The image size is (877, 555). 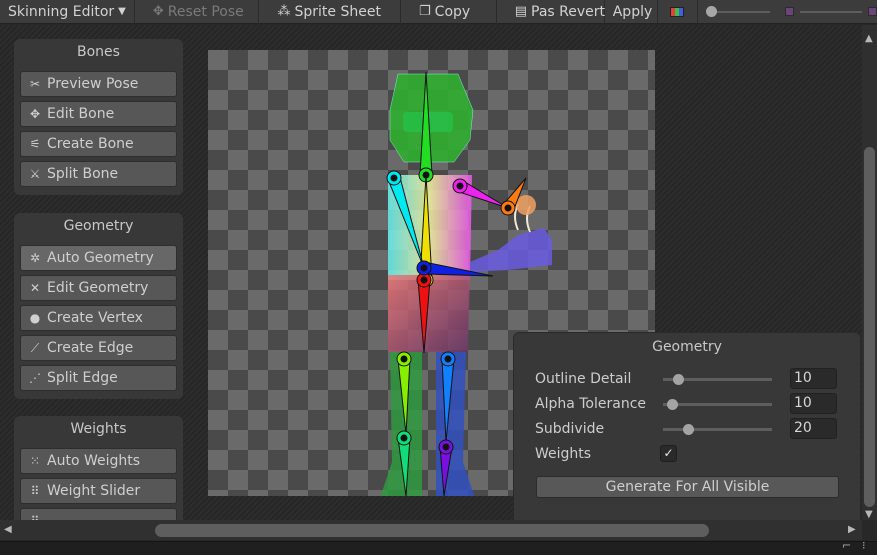 I want to click on edit-geometry-button: ✕ Edit Geometry, so click(x=98, y=288).